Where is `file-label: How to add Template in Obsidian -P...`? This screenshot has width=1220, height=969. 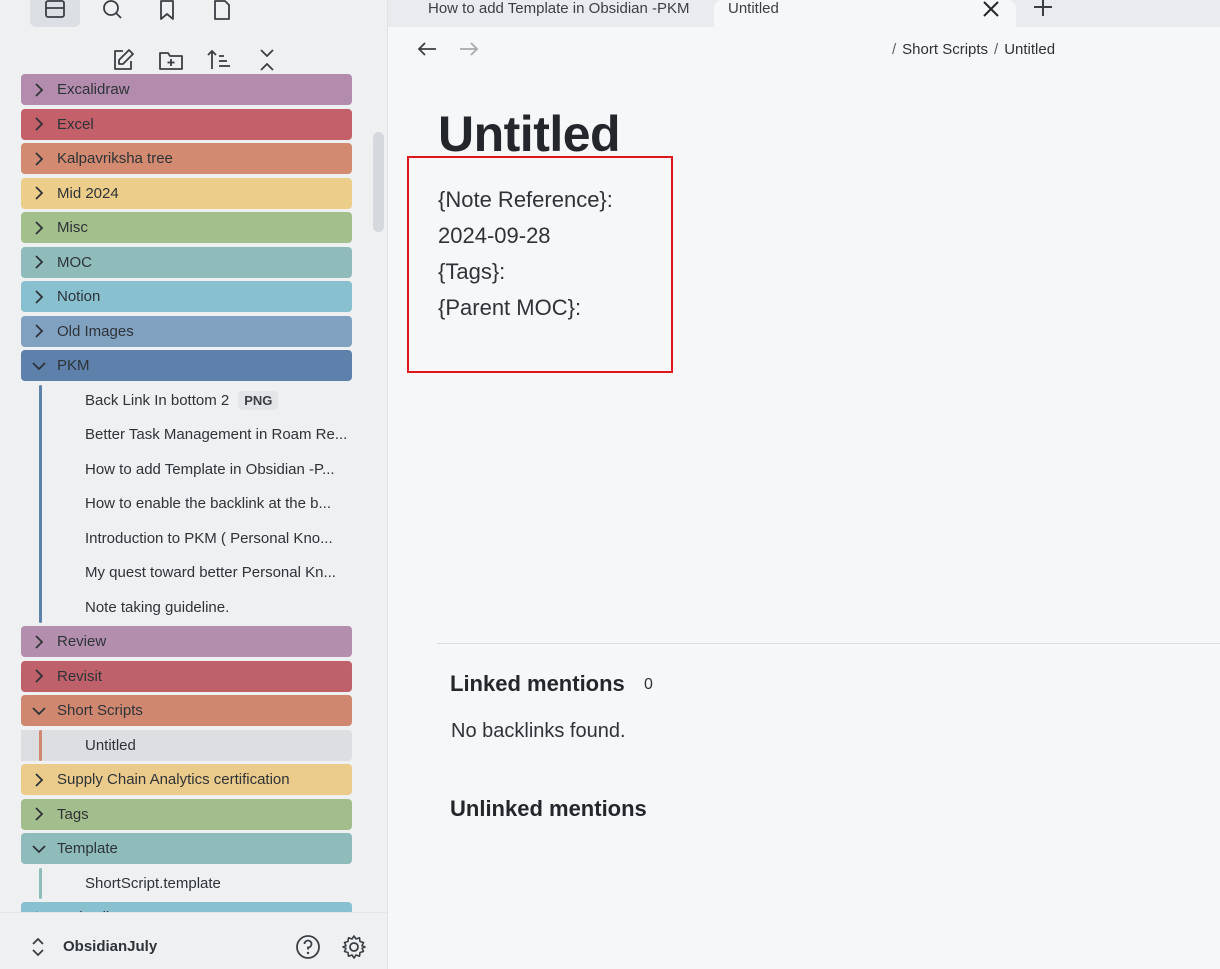 file-label: How to add Template in Obsidian -P... is located at coordinates (210, 469).